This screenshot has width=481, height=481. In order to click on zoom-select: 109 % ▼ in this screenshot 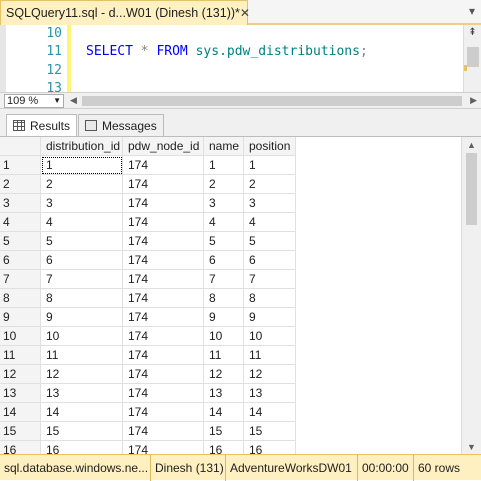, I will do `click(34, 101)`.